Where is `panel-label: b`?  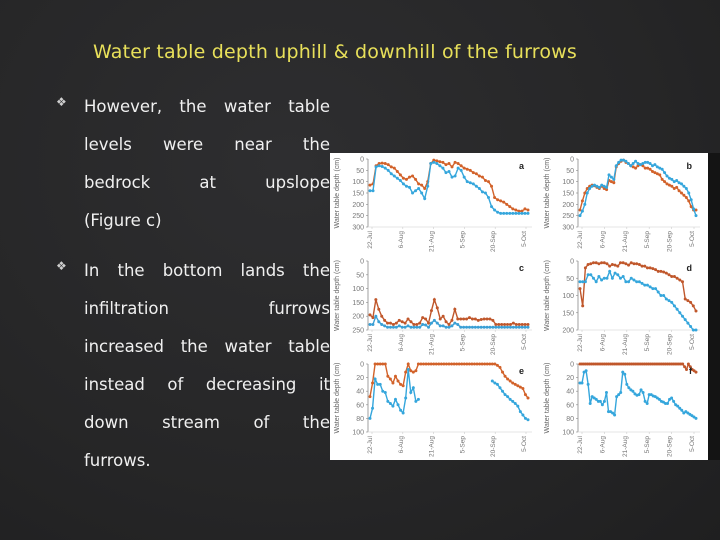
panel-label: b is located at coordinates (690, 166).